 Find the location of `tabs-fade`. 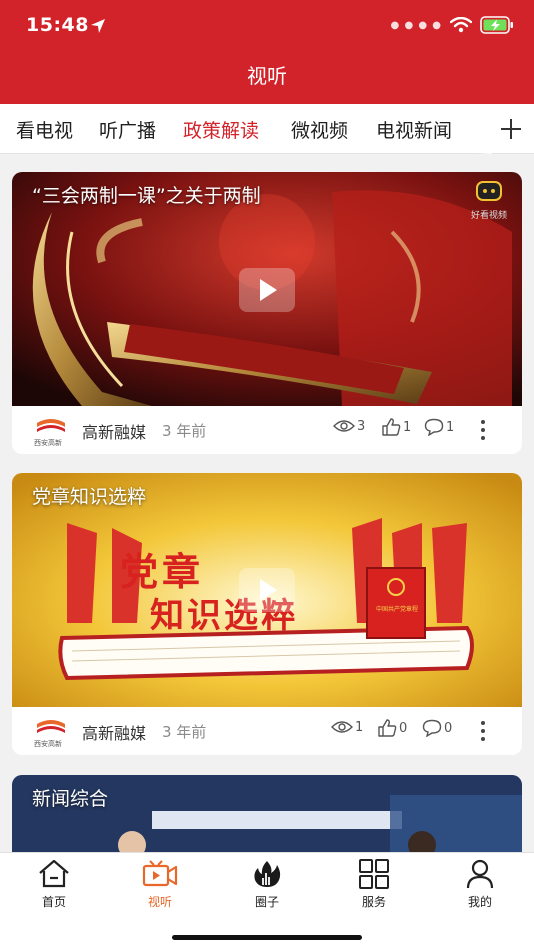

tabs-fade is located at coordinates (485, 129).